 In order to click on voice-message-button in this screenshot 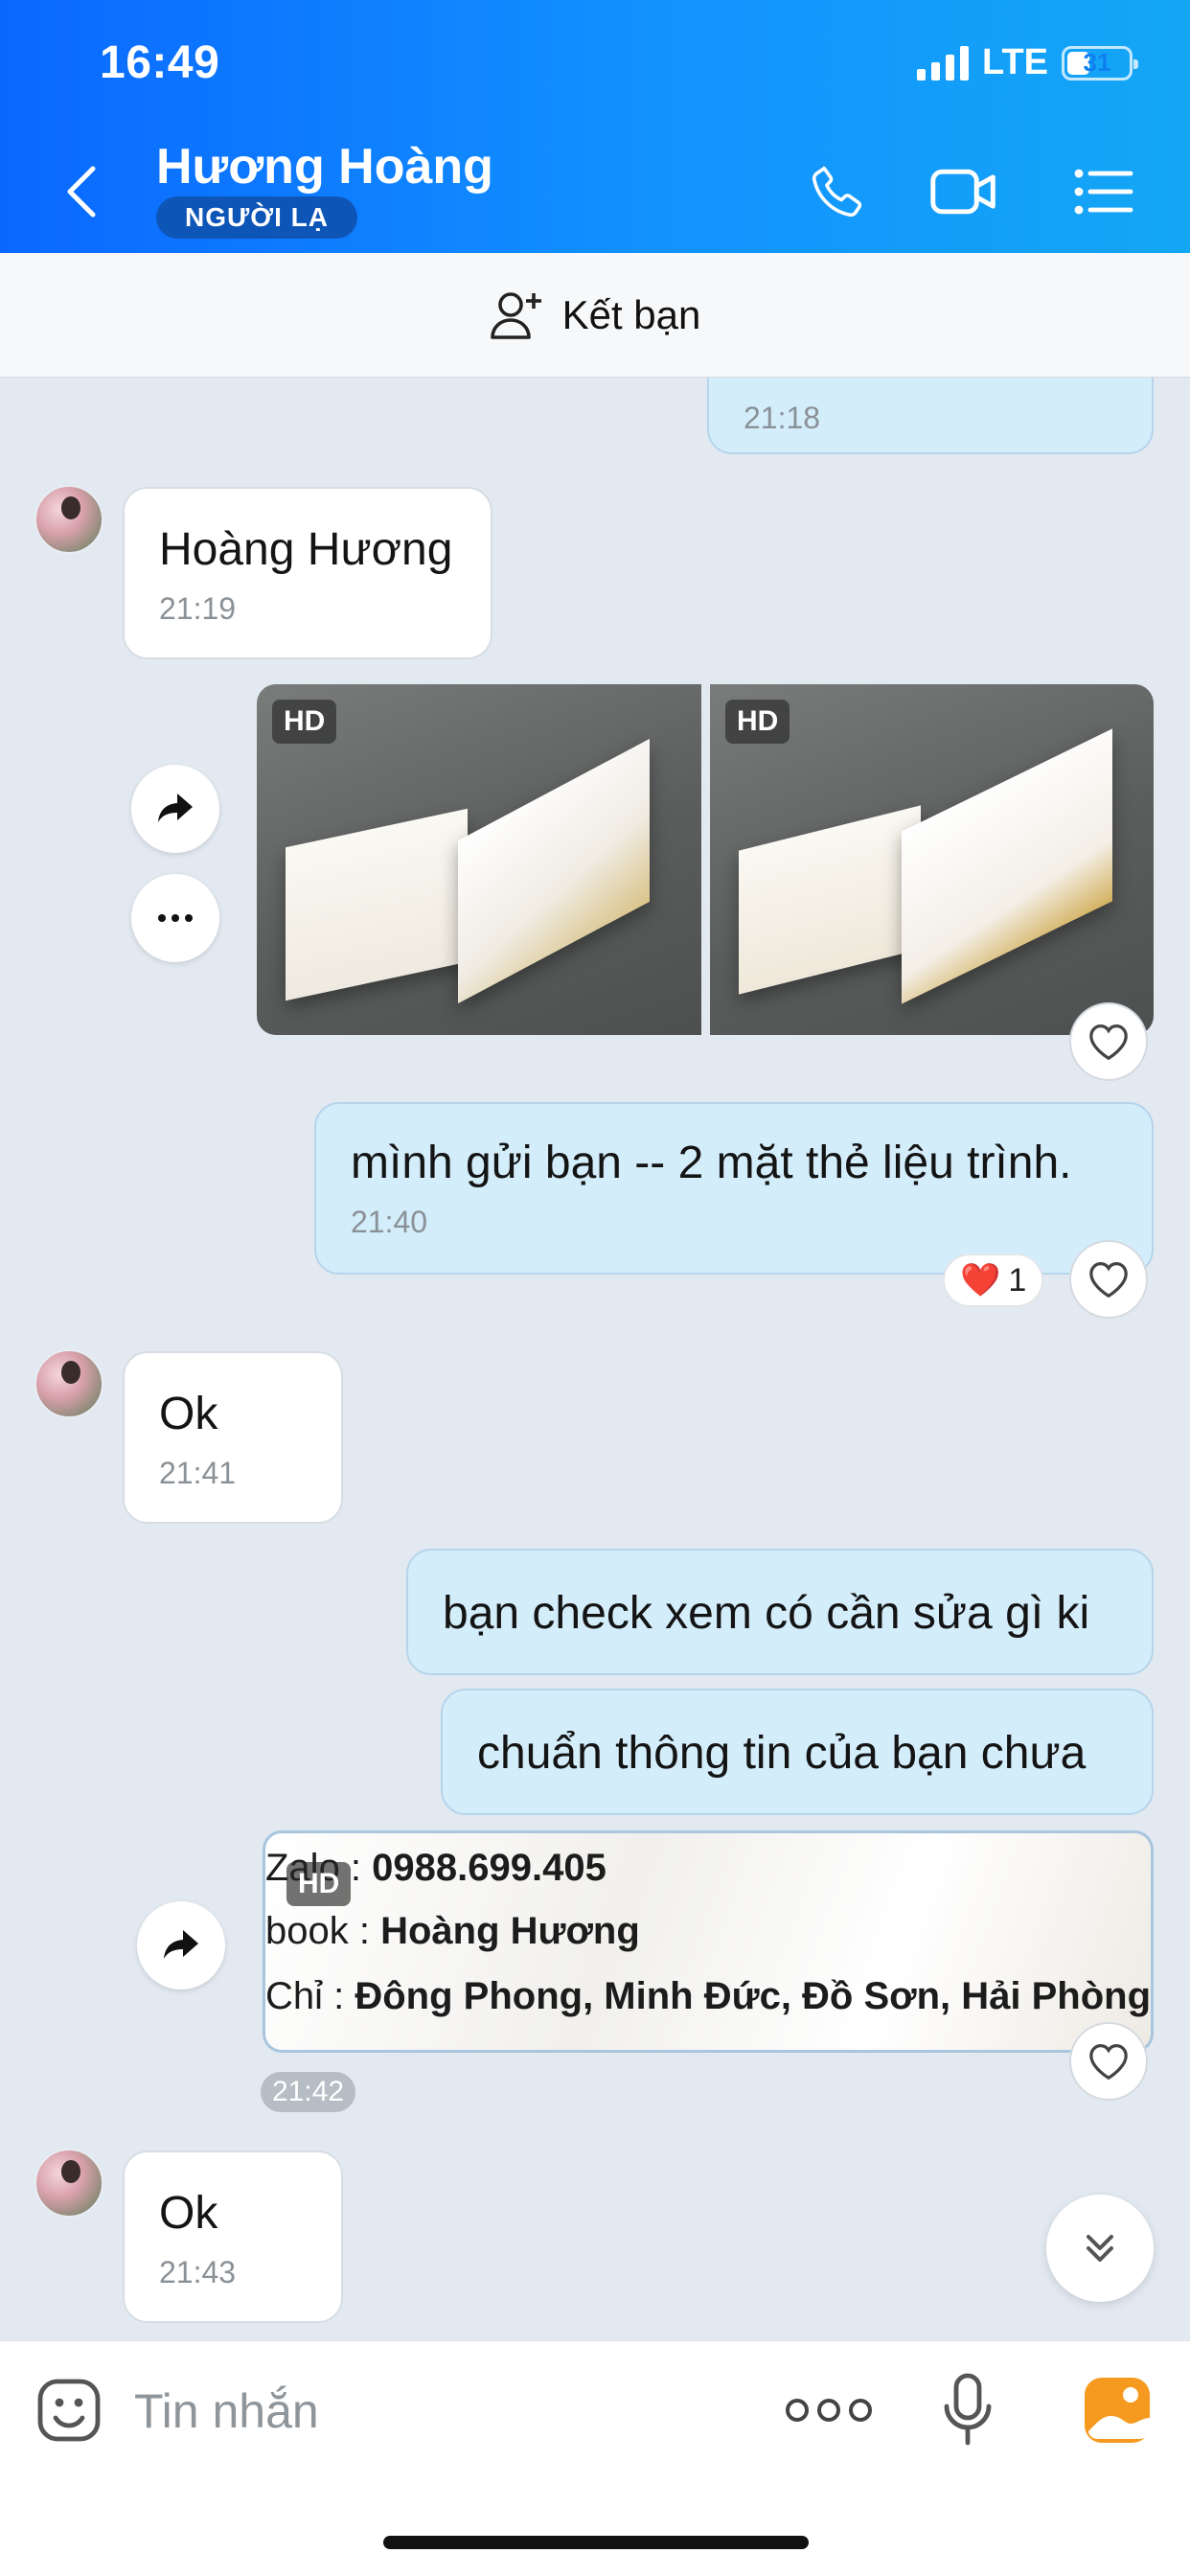, I will do `click(968, 2410)`.